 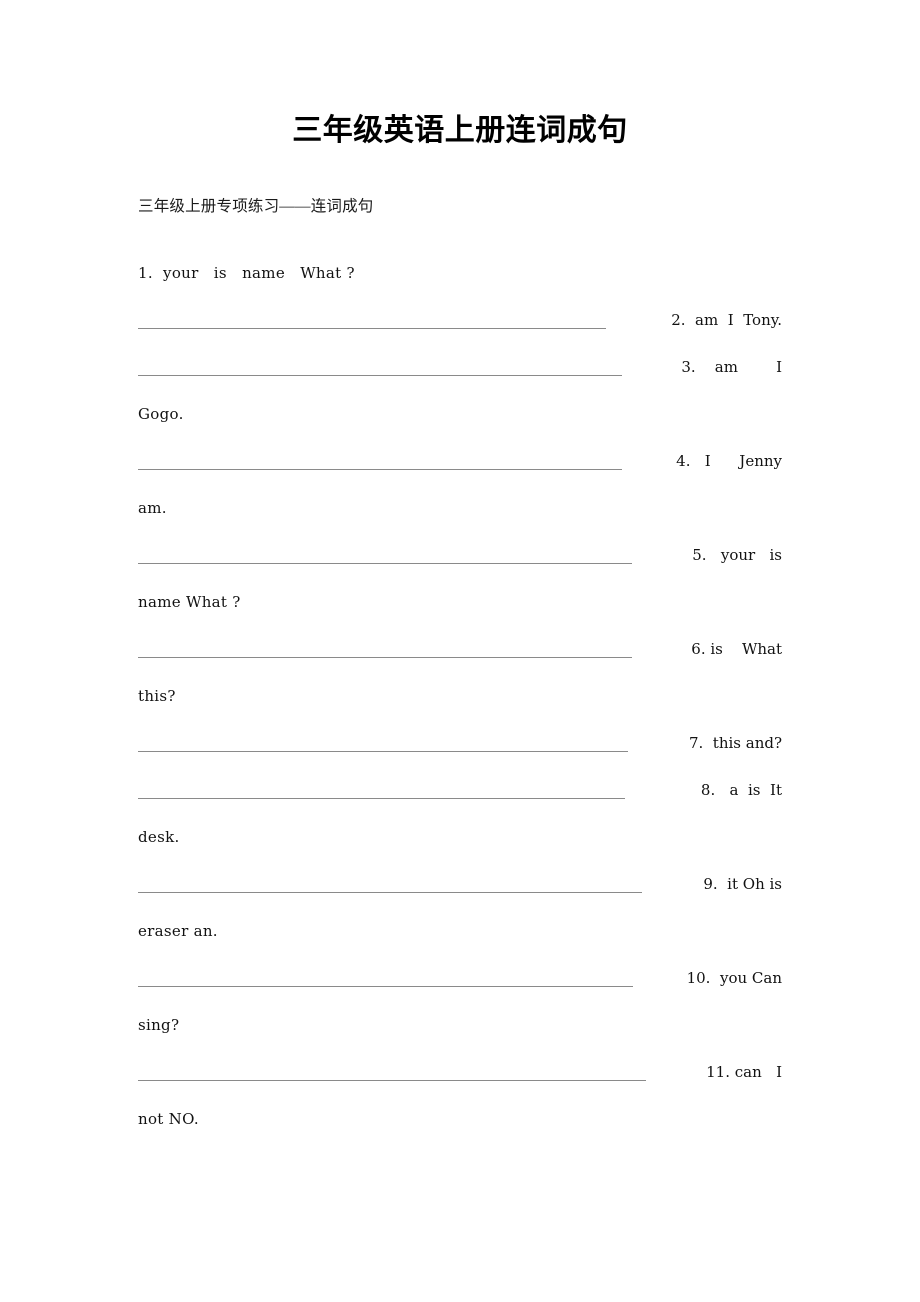 I want to click on exercise-prompt-continuation: this?, so click(x=157, y=696).